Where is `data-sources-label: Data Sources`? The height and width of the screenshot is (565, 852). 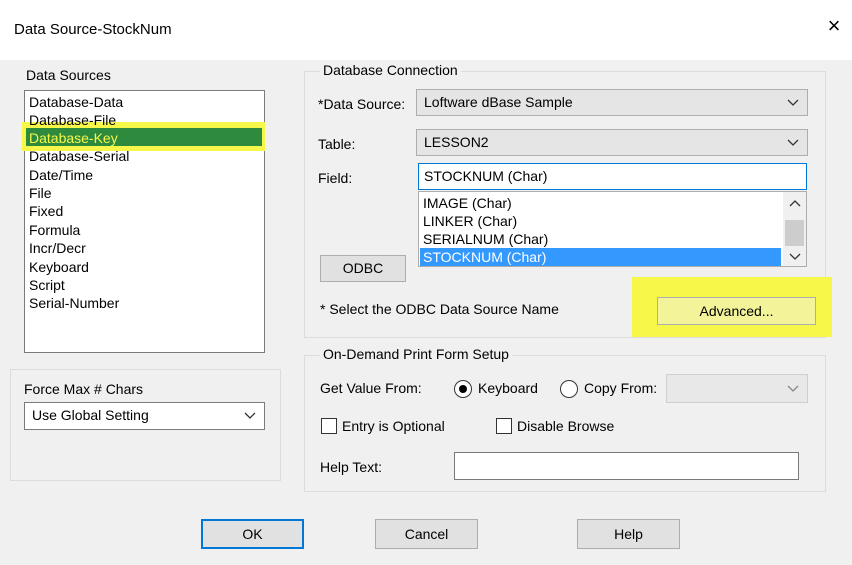
data-sources-label: Data Sources is located at coordinates (68, 75).